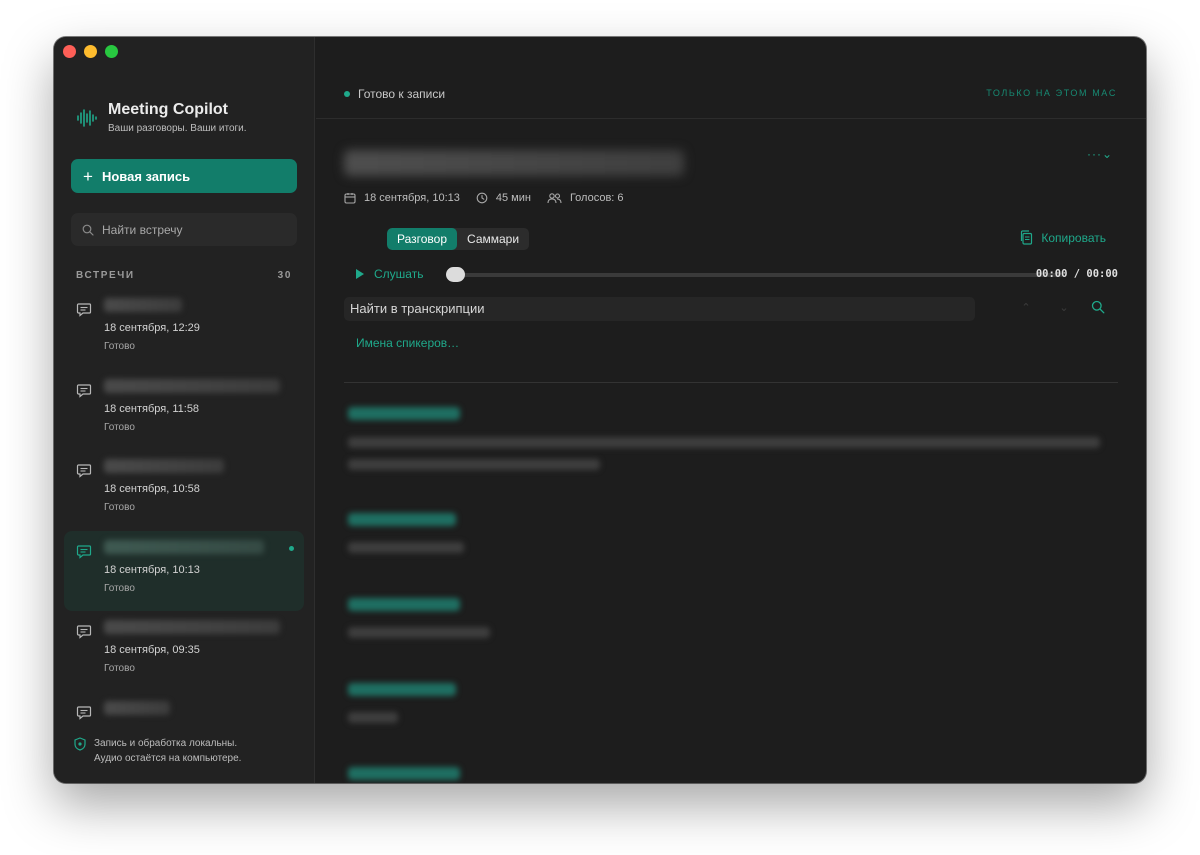 Image resolution: width=1200 pixels, height=855 pixels. What do you see at coordinates (1027, 237) in the screenshot?
I see `copy-icon` at bounding box center [1027, 237].